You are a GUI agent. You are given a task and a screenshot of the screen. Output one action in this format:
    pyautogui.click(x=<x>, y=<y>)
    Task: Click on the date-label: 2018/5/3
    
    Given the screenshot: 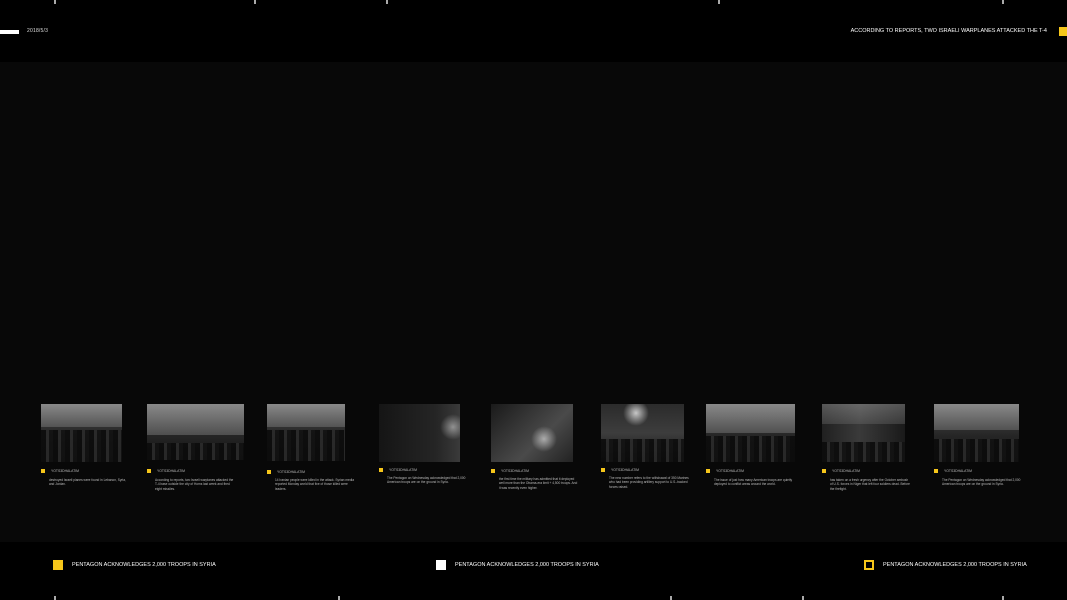 What is the action you would take?
    pyautogui.click(x=38, y=31)
    